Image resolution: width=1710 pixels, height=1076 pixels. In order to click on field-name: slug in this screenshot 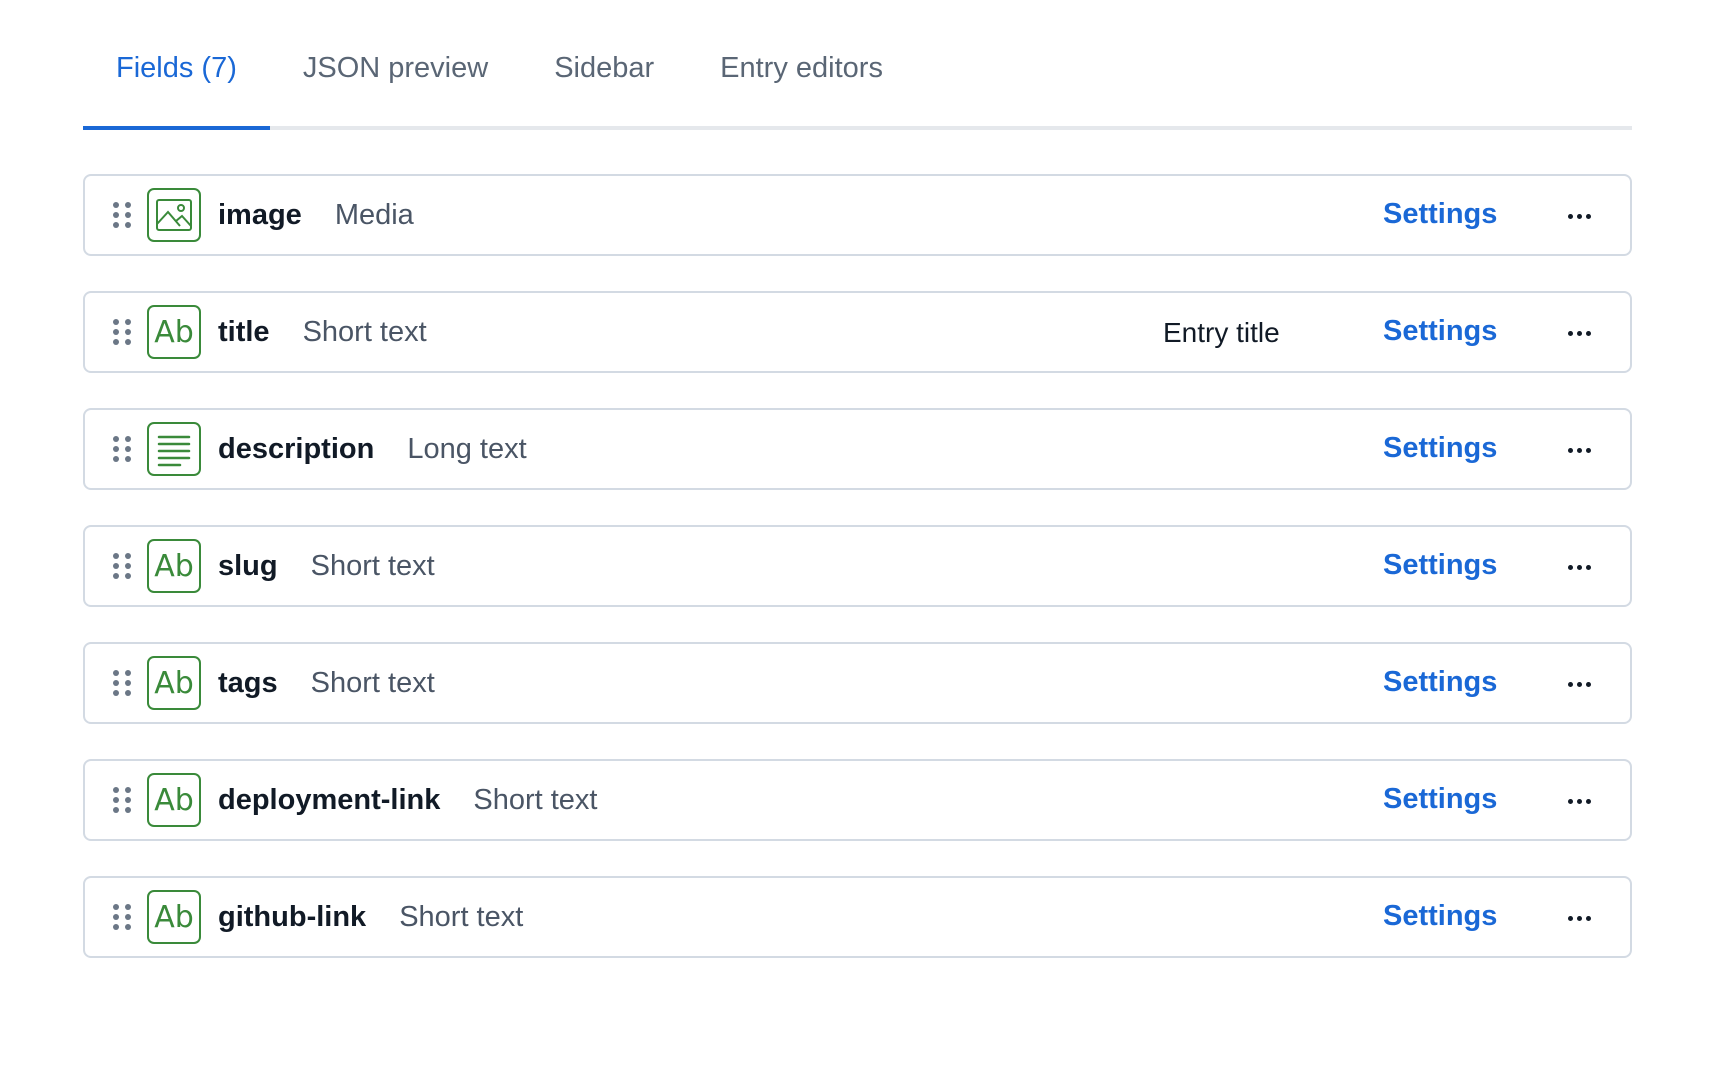, I will do `click(248, 565)`.